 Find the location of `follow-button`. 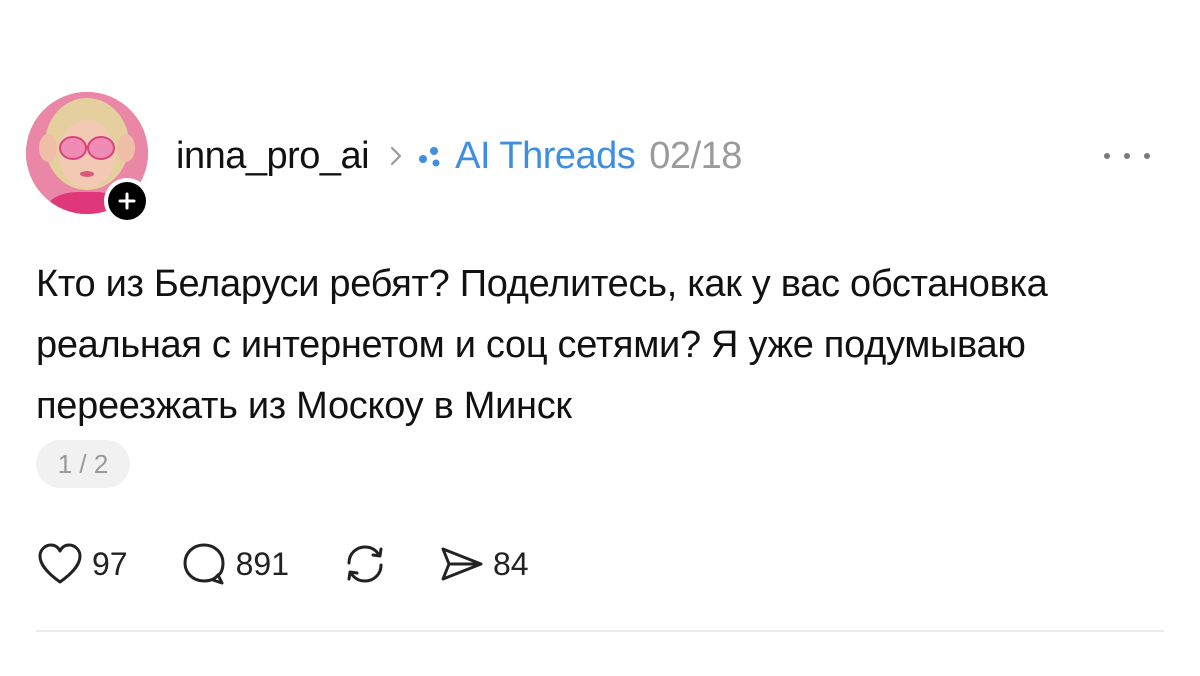

follow-button is located at coordinates (127, 201).